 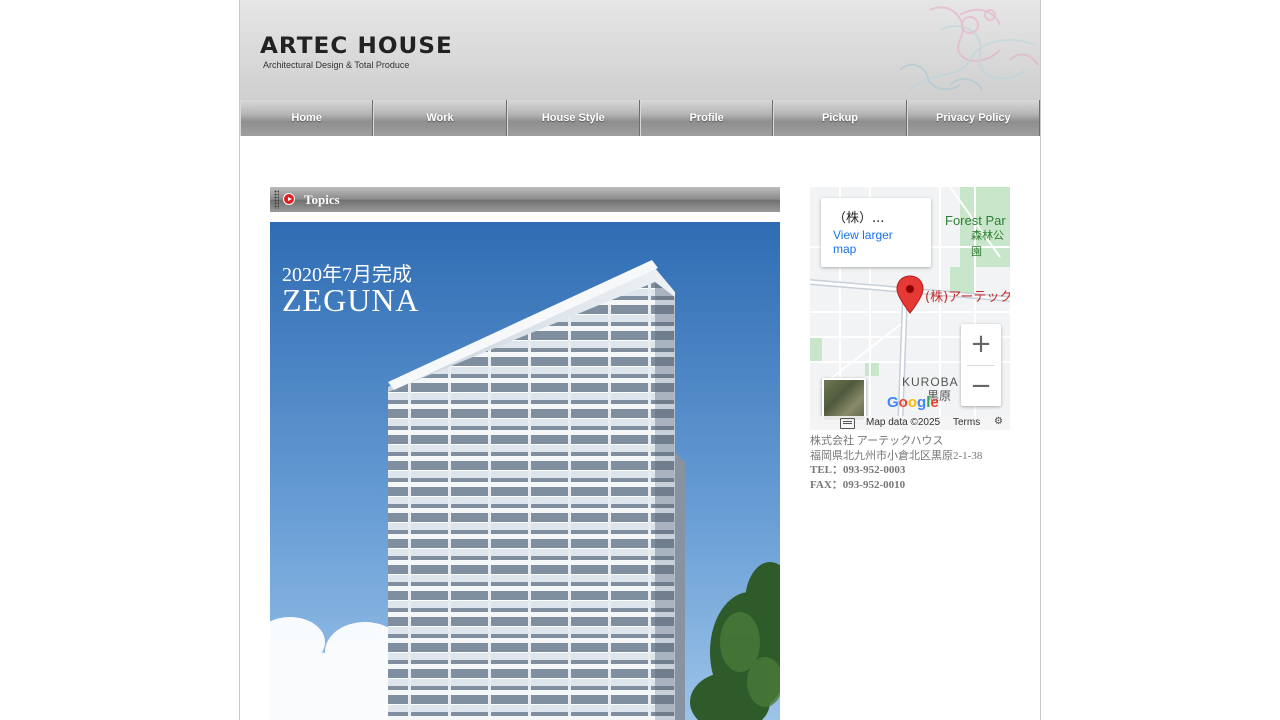 What do you see at coordinates (913, 402) in the screenshot?
I see `google-logo: Google` at bounding box center [913, 402].